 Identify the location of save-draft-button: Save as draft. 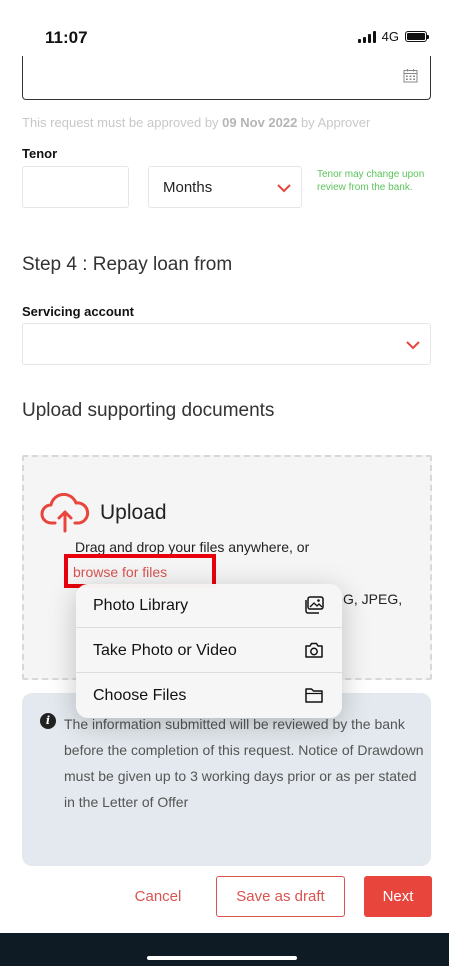
(280, 896).